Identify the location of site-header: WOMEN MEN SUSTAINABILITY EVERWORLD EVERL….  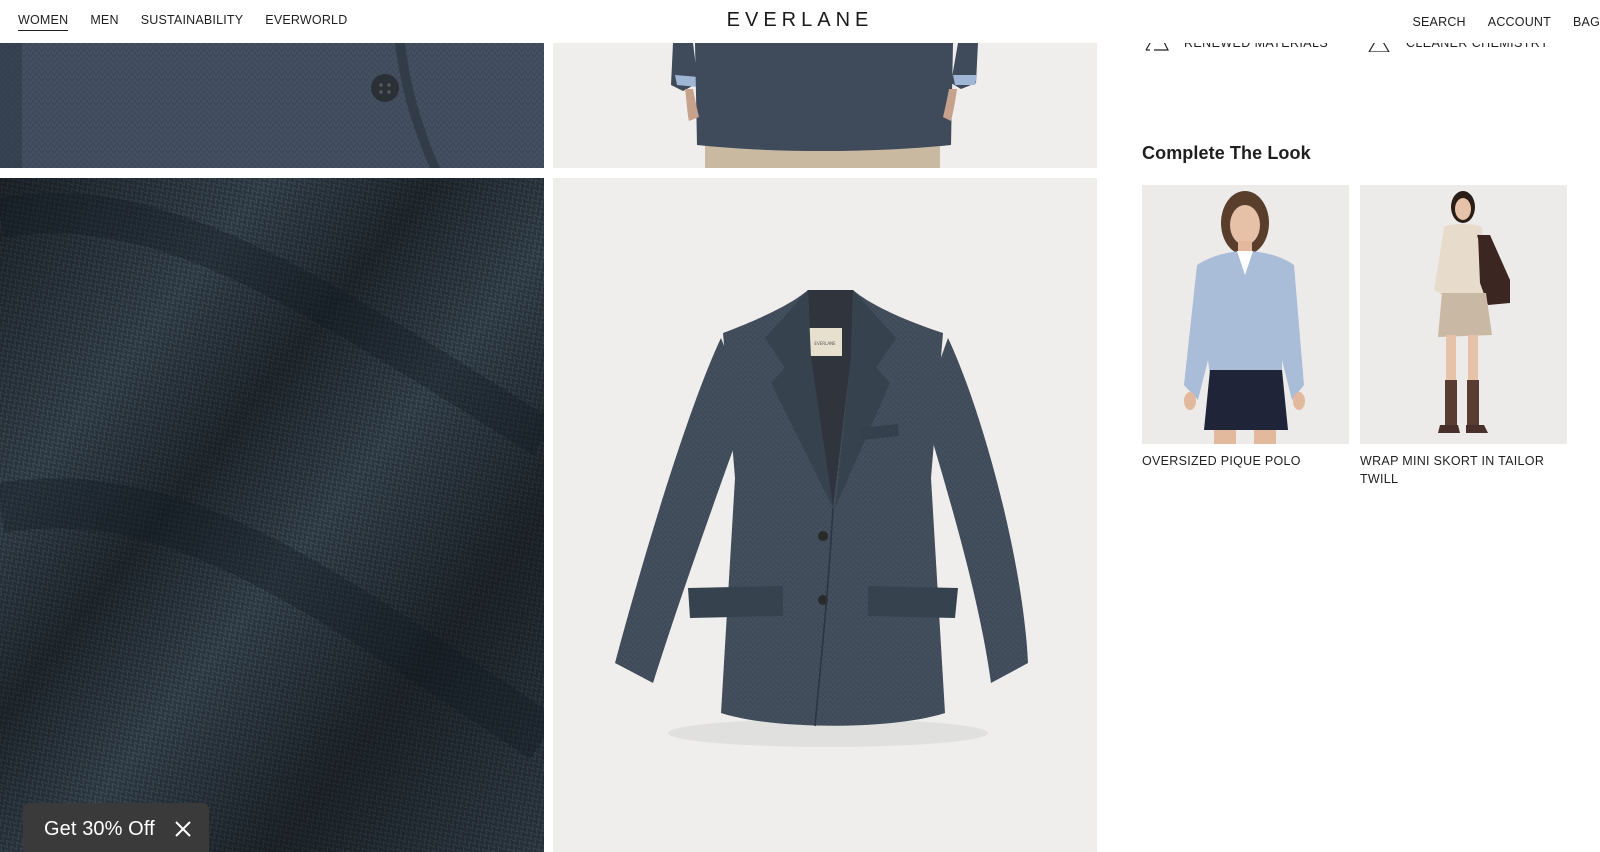
(800, 21).